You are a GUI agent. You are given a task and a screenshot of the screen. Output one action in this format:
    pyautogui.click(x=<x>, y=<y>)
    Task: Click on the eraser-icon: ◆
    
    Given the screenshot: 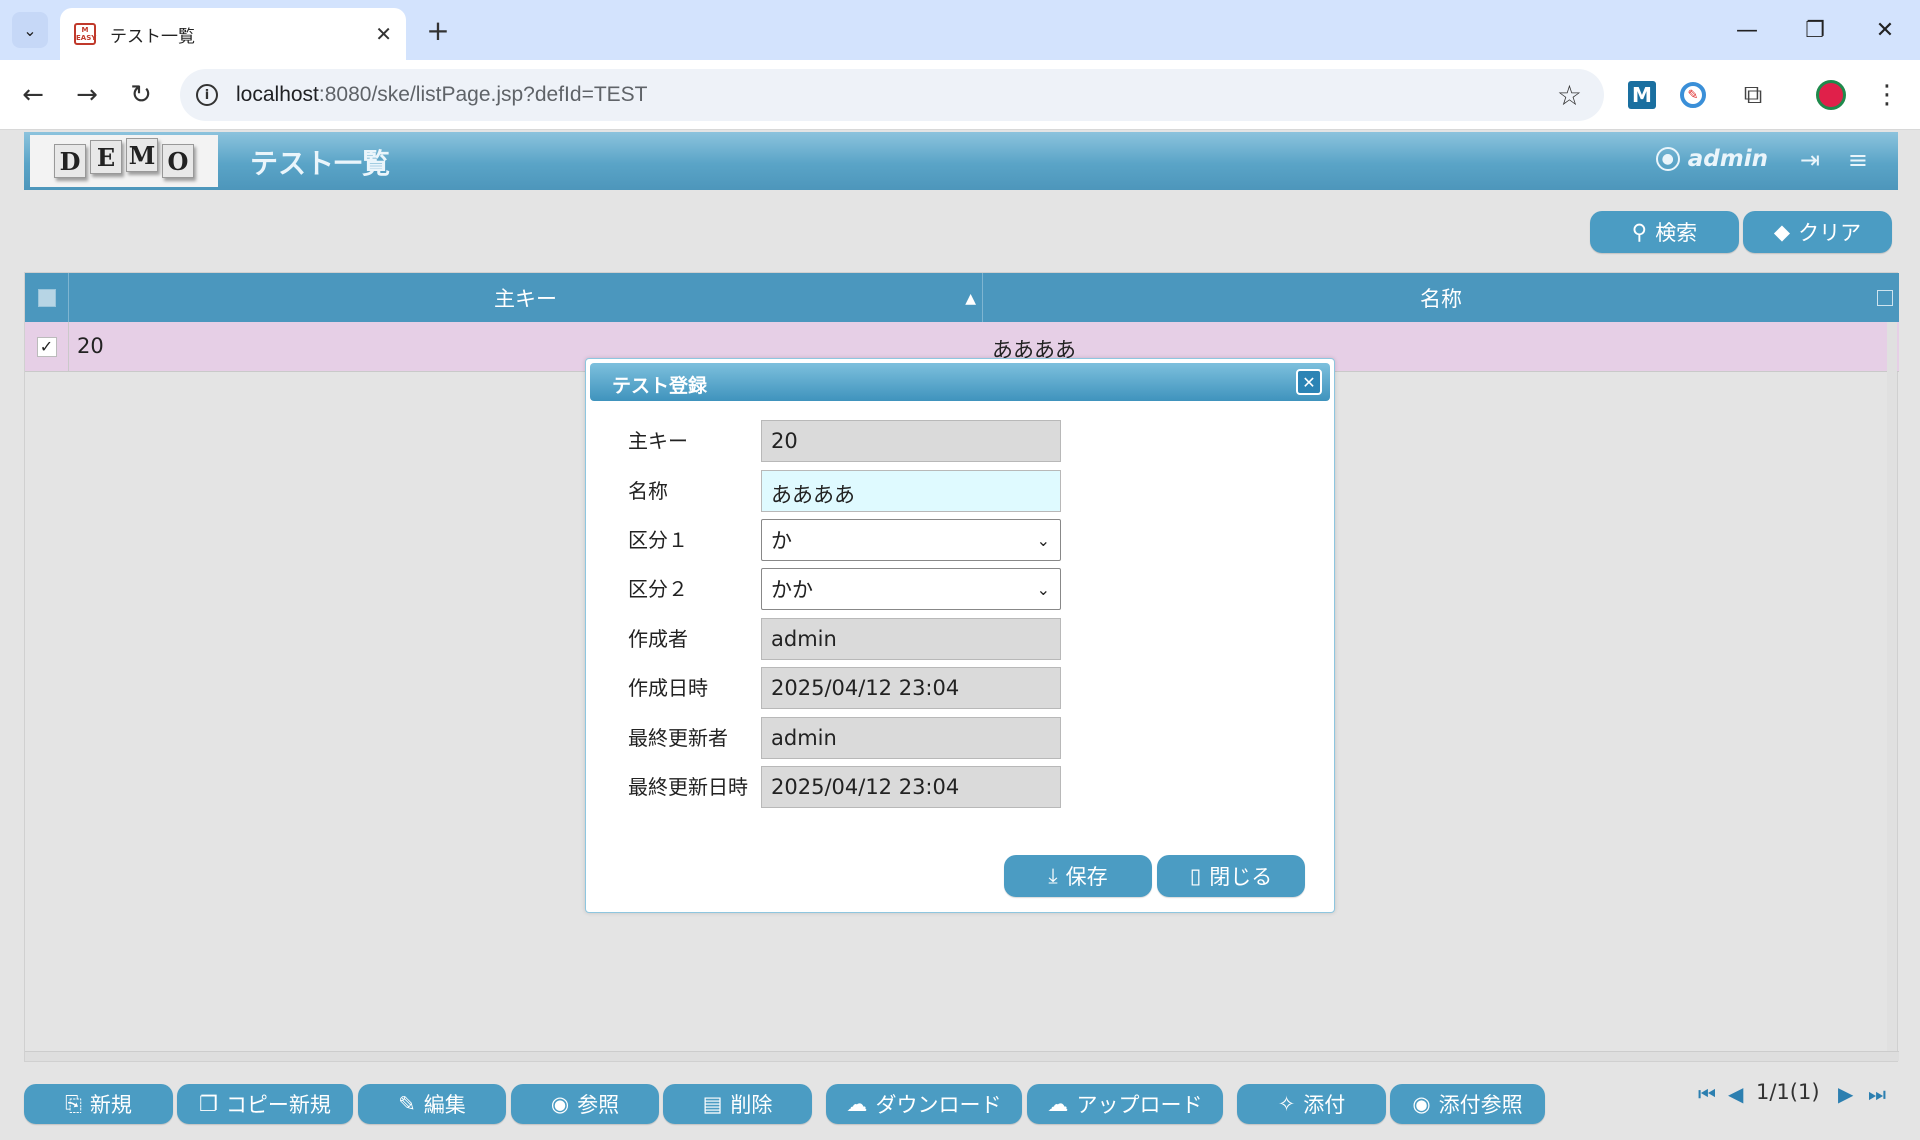 What is the action you would take?
    pyautogui.click(x=1782, y=232)
    